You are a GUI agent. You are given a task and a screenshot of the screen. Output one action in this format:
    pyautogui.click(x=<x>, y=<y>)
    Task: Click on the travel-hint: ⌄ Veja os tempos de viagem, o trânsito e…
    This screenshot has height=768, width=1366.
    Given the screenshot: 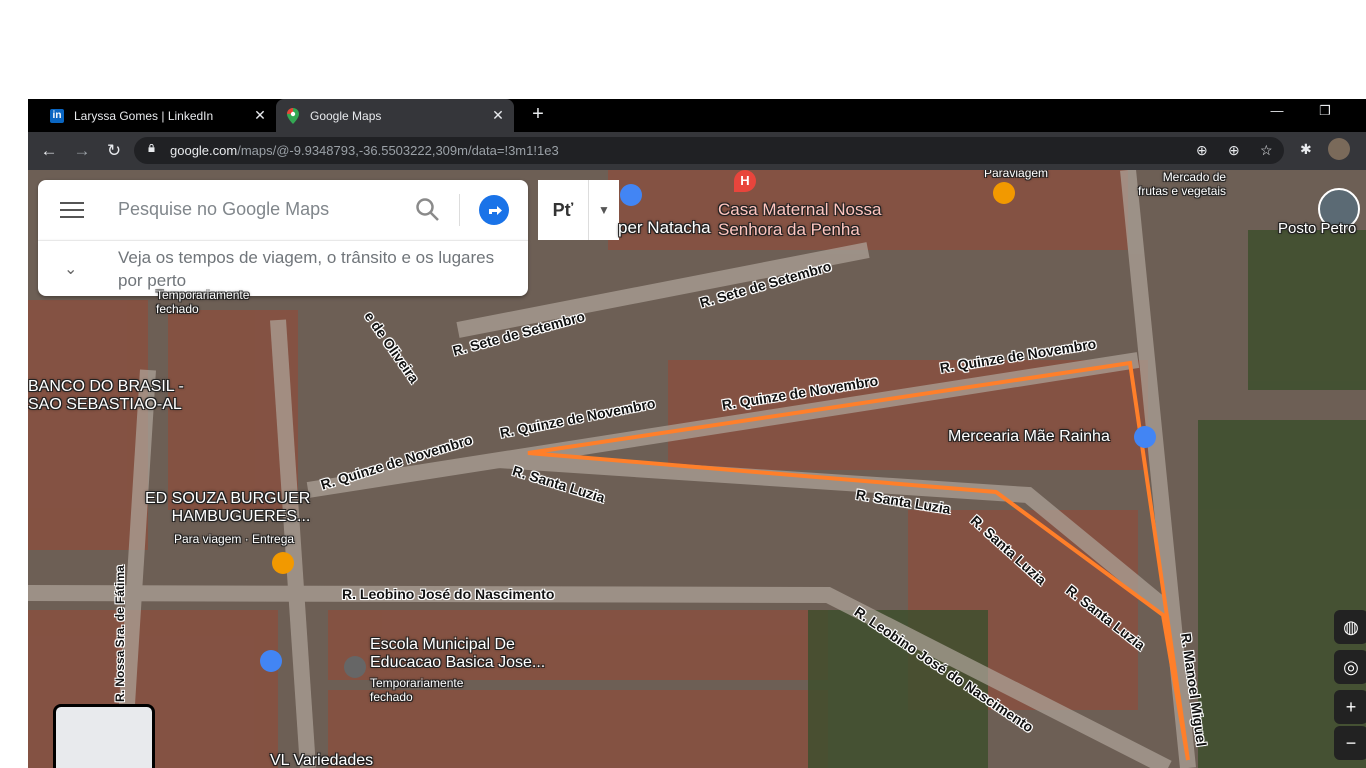 What is the action you would take?
    pyautogui.click(x=283, y=268)
    